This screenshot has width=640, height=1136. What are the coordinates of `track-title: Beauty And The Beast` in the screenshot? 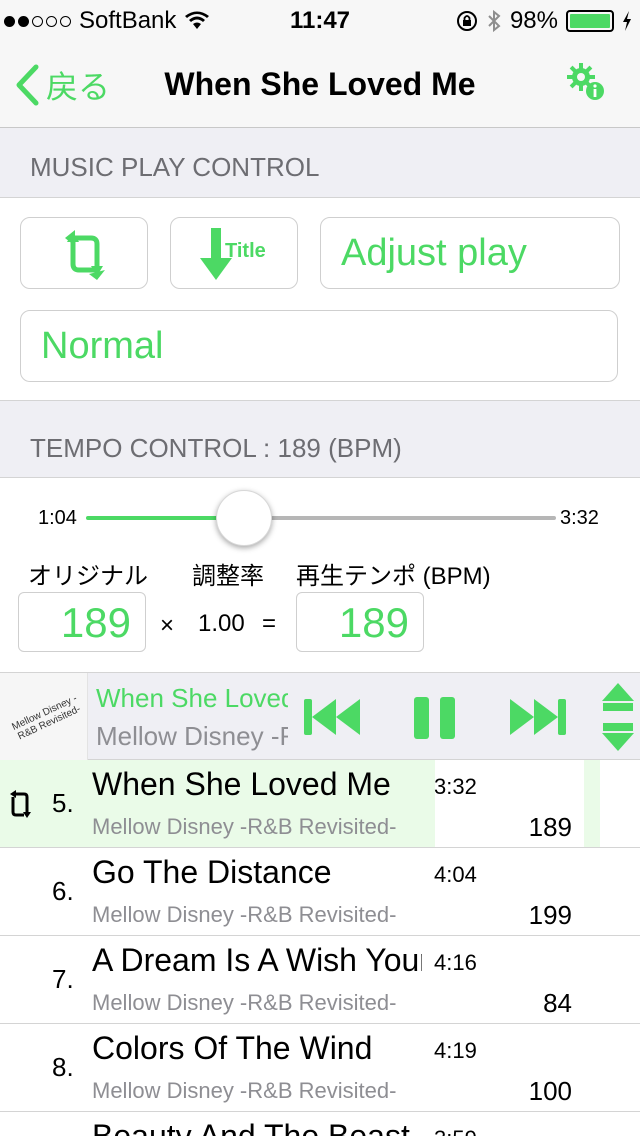 It's located at (251, 1127).